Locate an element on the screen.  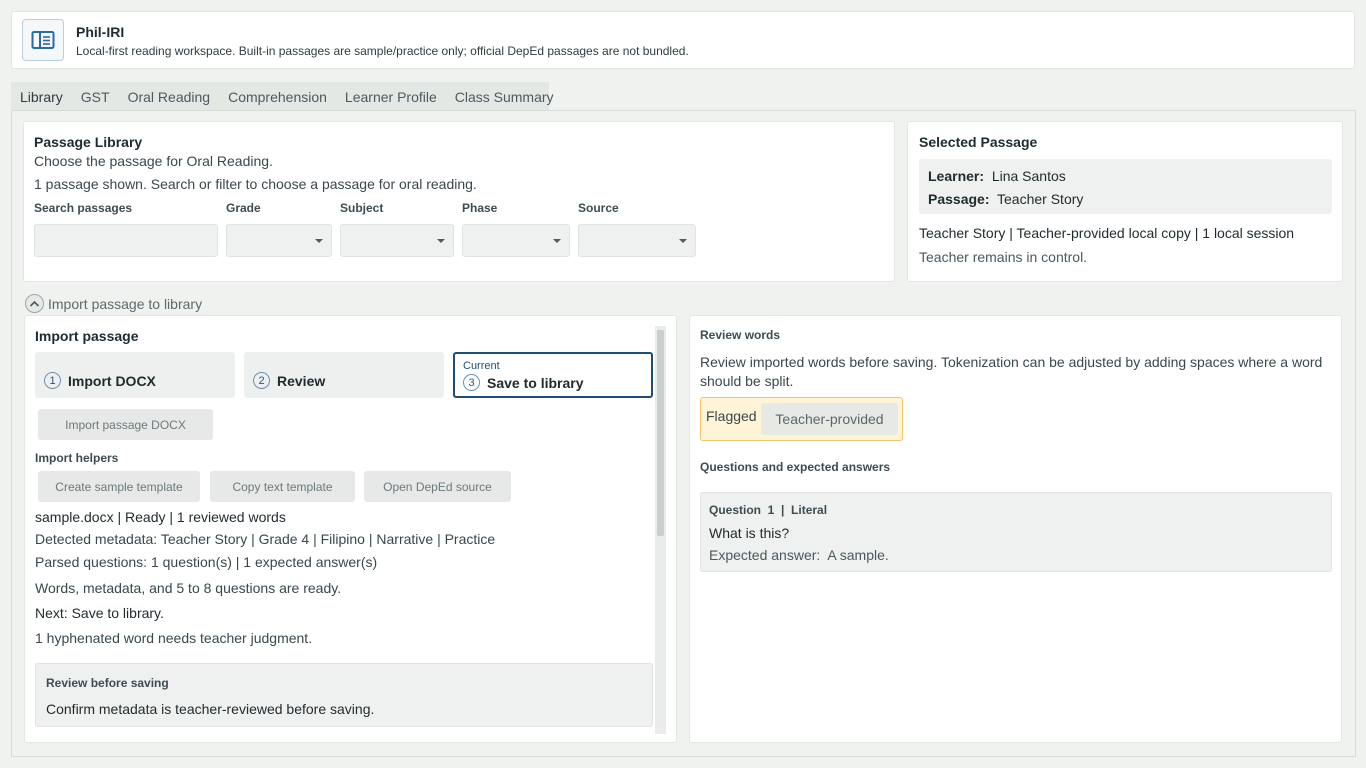
import-docx-button: Import passage DOCX is located at coordinates (125, 424).